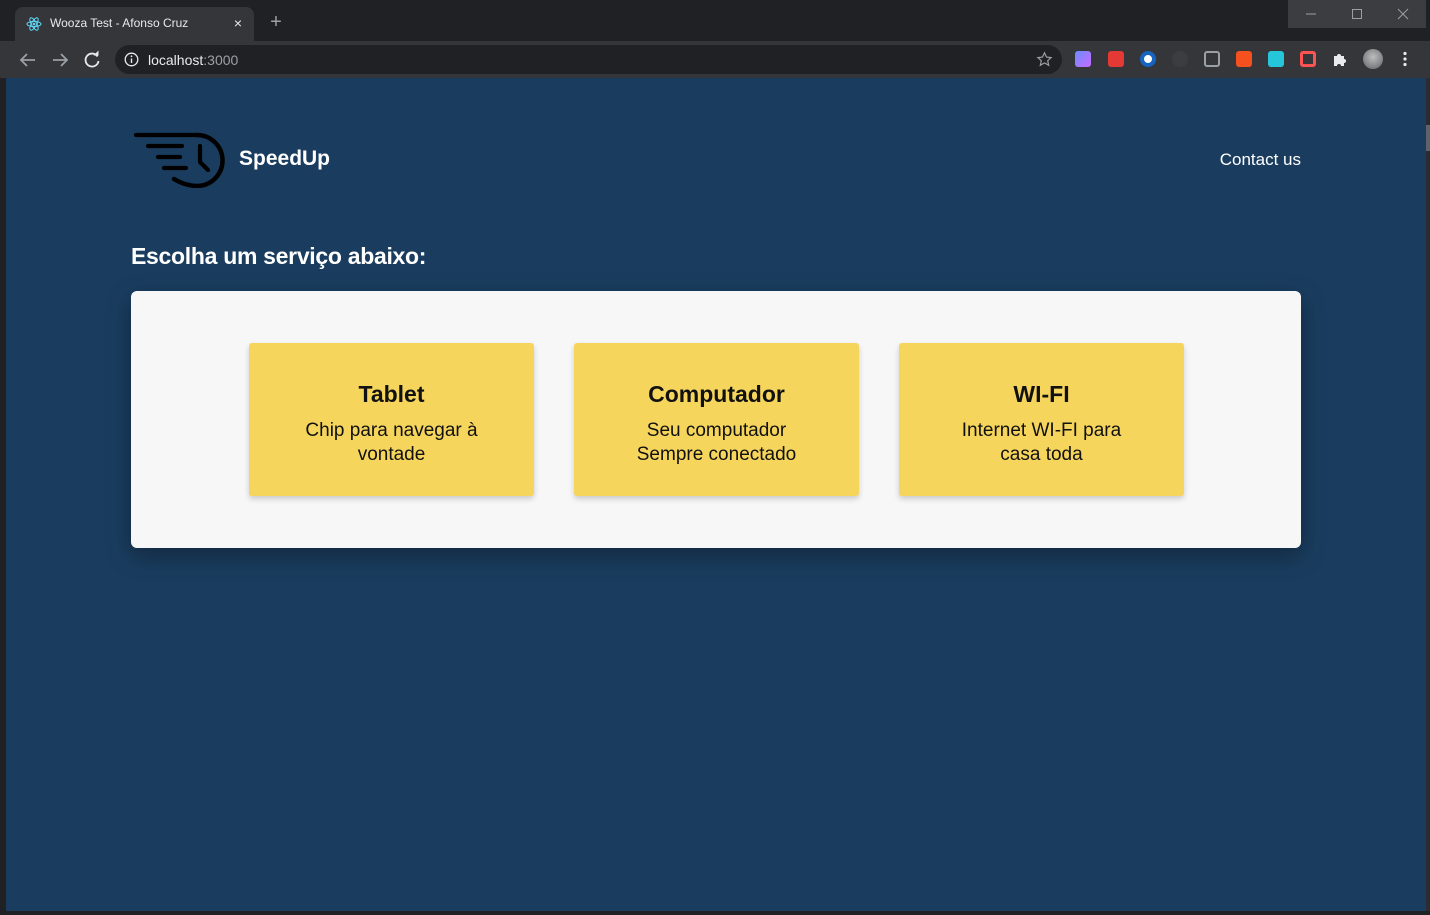  What do you see at coordinates (391, 442) in the screenshot?
I see `service-card-description: Chip para navegar à vontade` at bounding box center [391, 442].